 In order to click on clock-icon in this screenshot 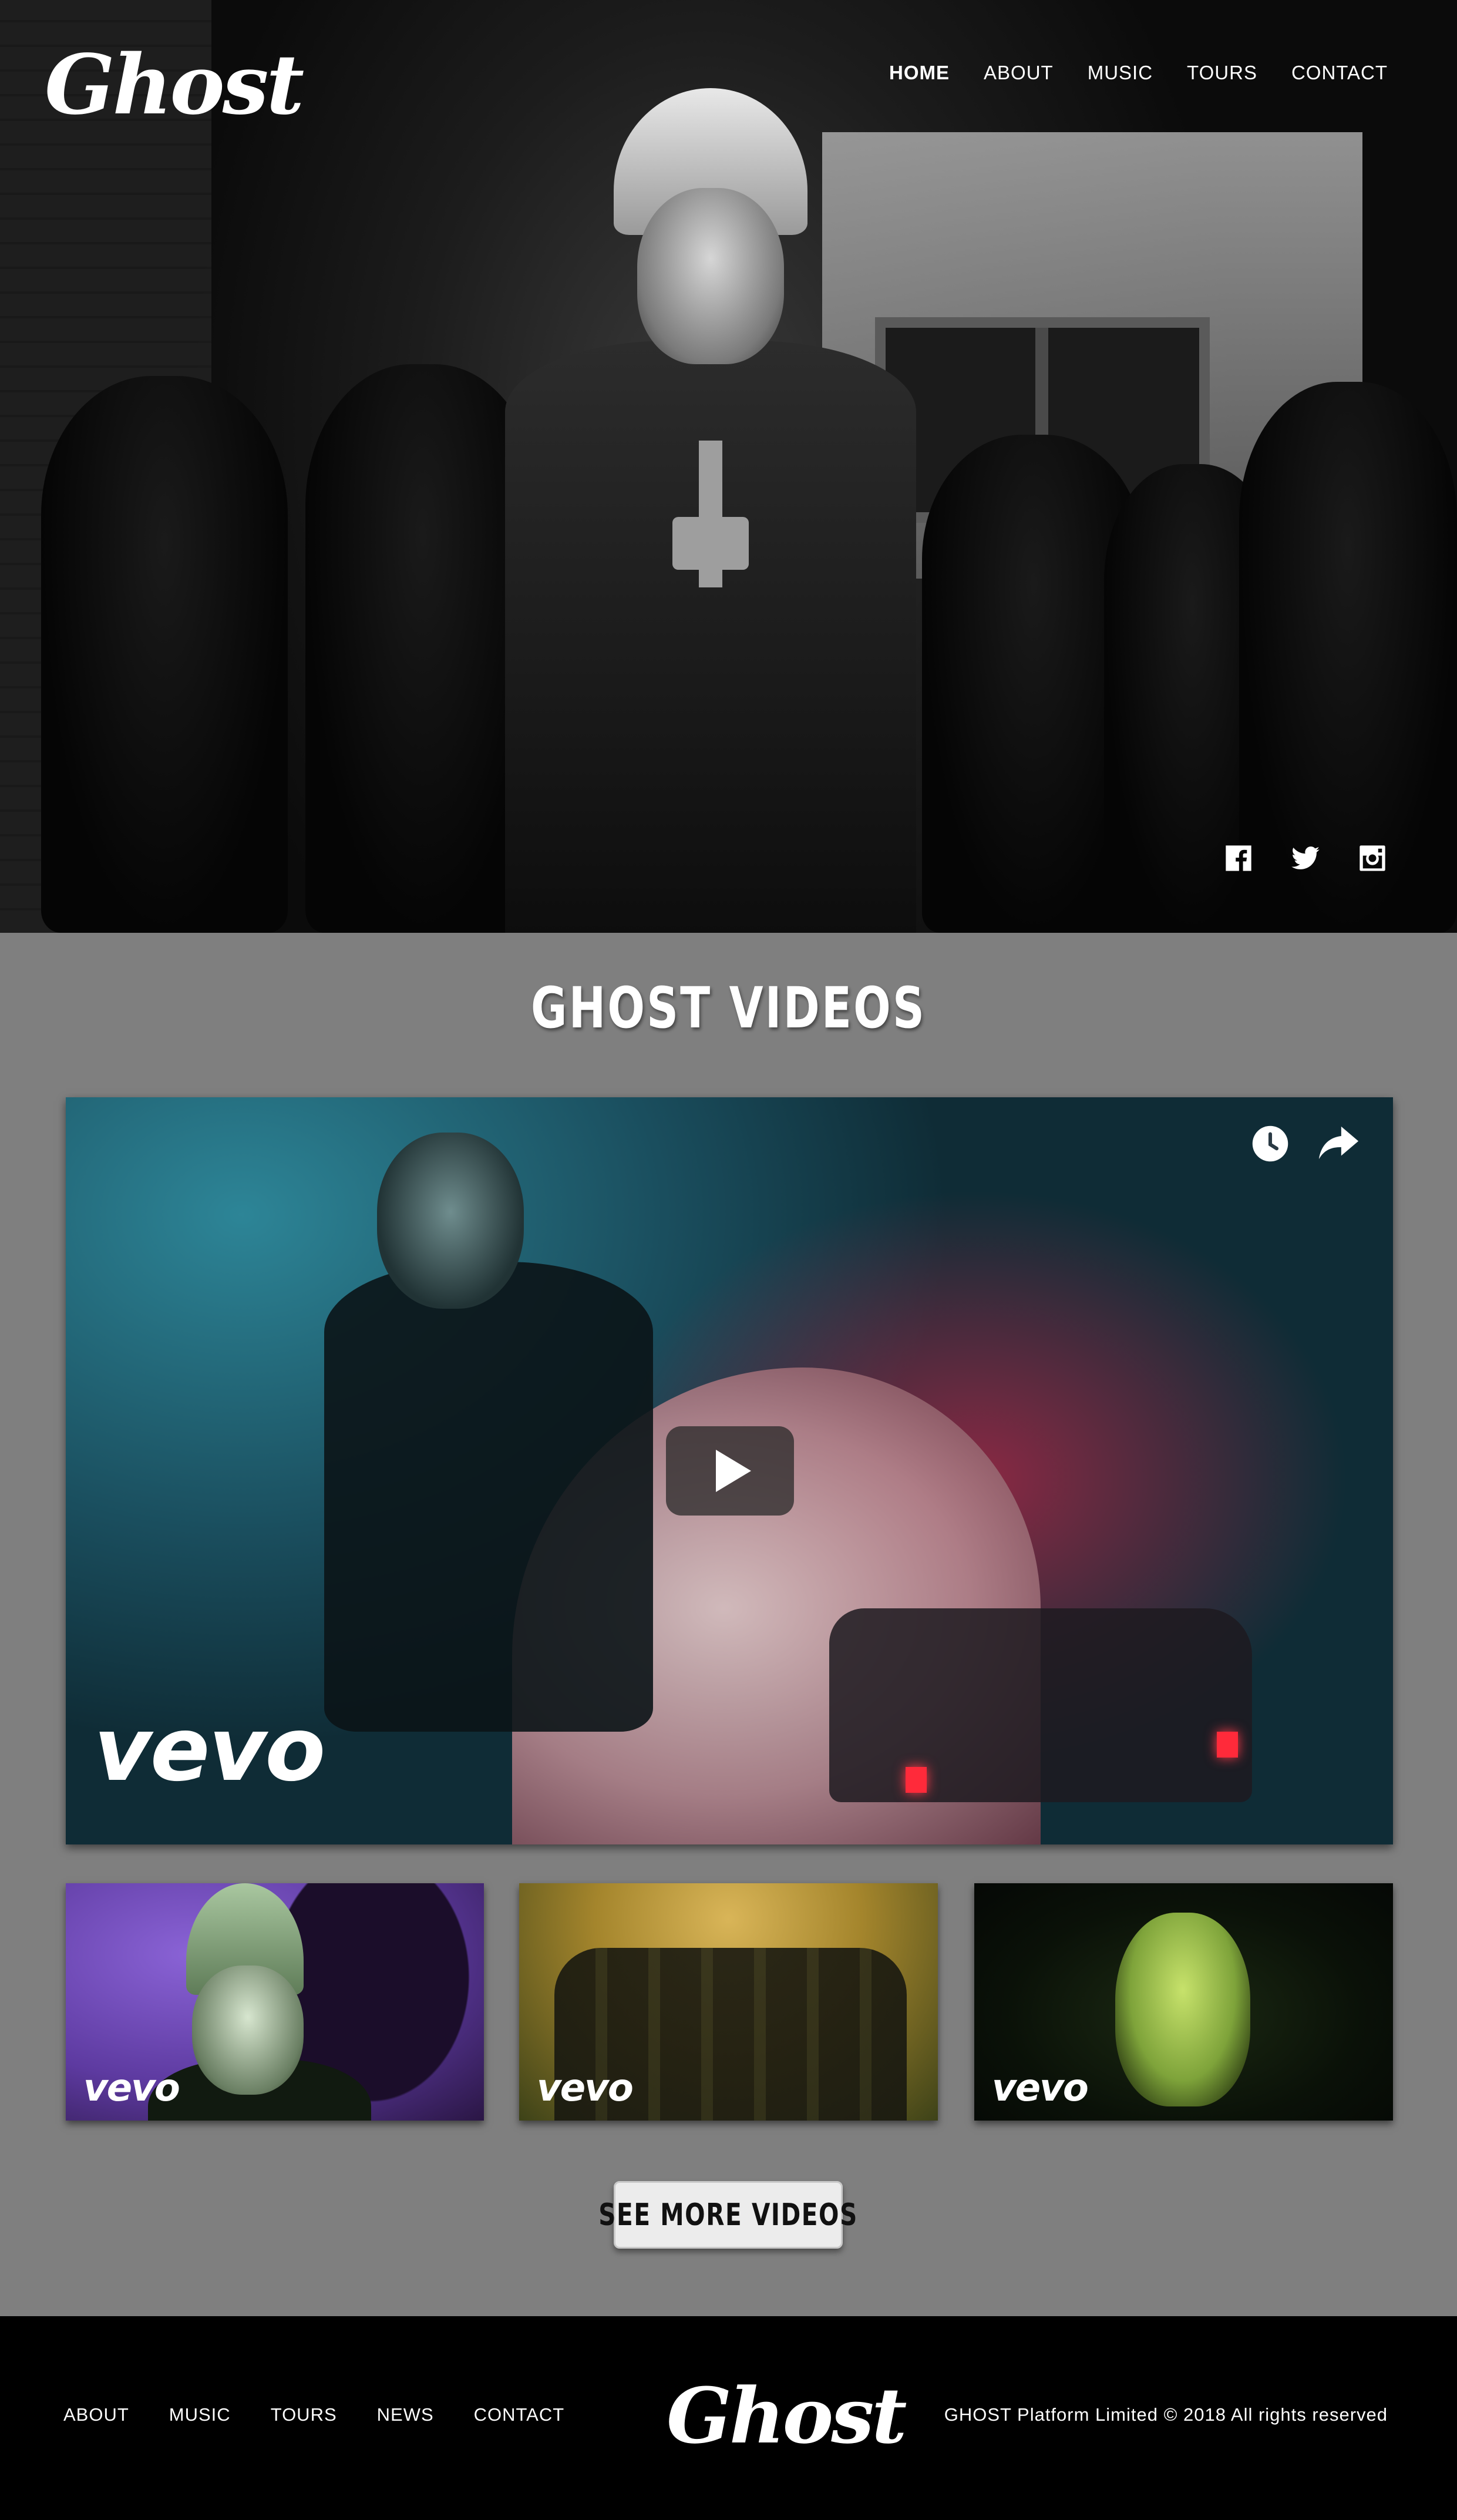, I will do `click(1270, 1143)`.